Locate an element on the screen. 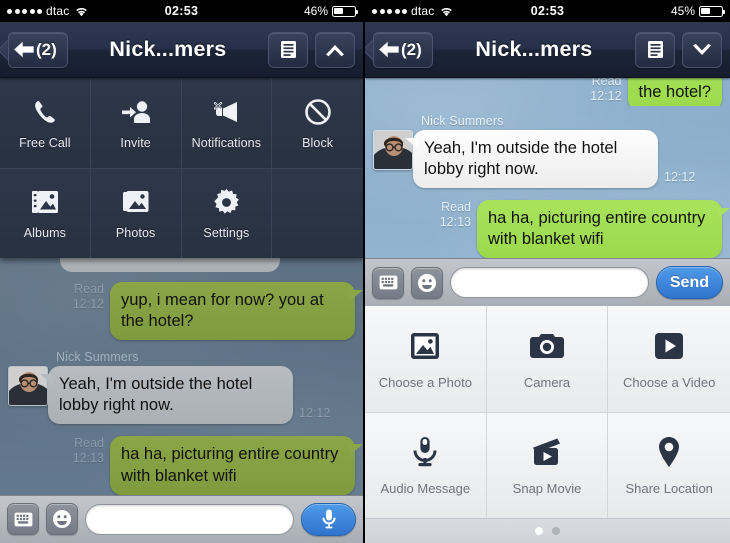 Image resolution: width=730 pixels, height=543 pixels. quick-action-invite: Invite is located at coordinates (136, 123).